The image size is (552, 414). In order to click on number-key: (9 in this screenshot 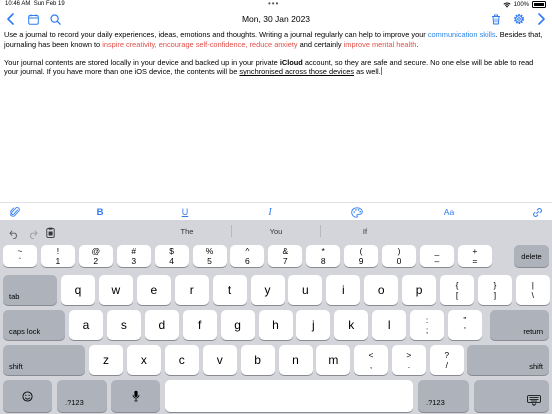, I will do `click(361, 256)`.